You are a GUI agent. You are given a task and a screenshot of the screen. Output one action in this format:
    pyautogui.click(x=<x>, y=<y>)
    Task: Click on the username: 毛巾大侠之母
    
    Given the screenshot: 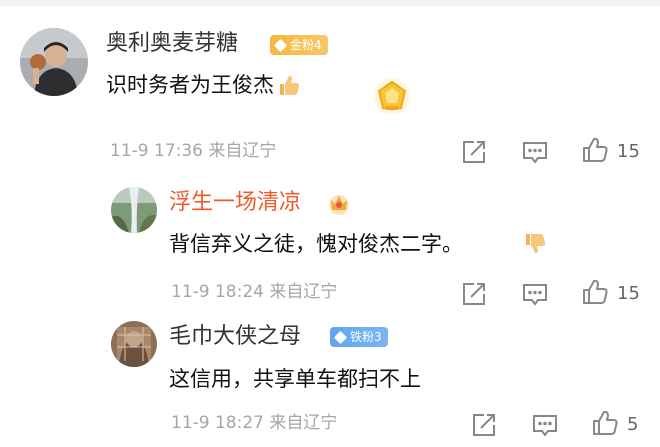 What is the action you would take?
    pyautogui.click(x=235, y=337)
    